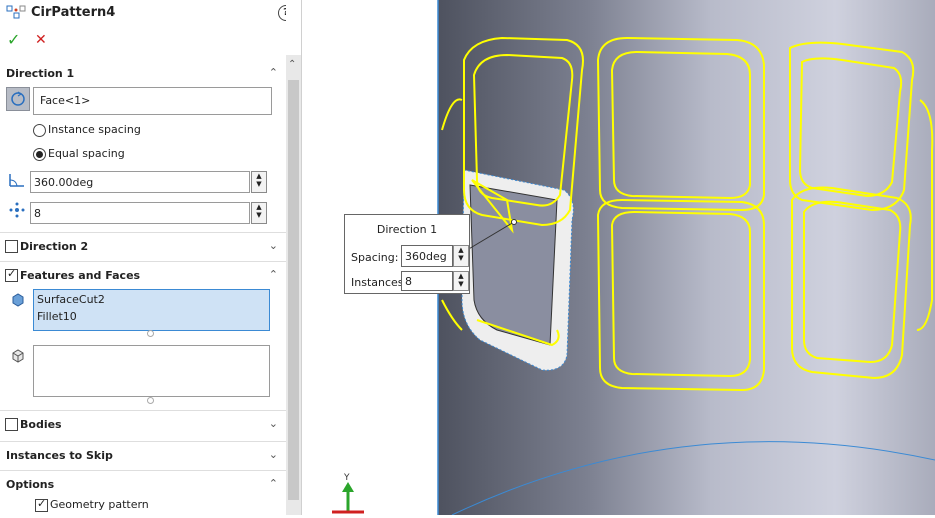 The height and width of the screenshot is (518, 935). Describe the element at coordinates (348, 493) in the screenshot. I see `view-triad: Y` at that location.